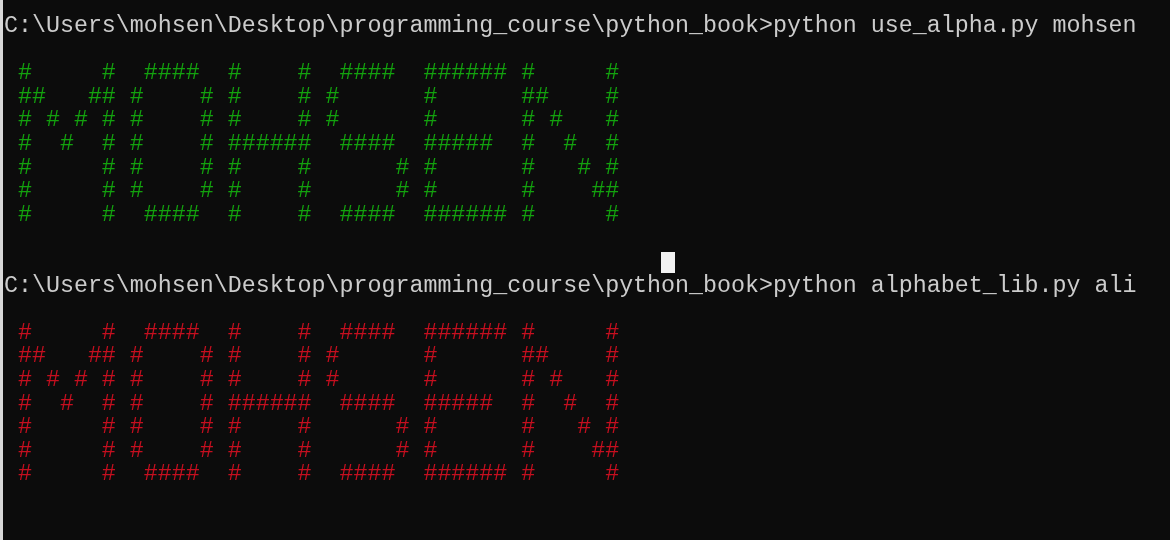 This screenshot has width=1170, height=540. What do you see at coordinates (570, 27) in the screenshot?
I see `command-prompt: C:\Users\mohsen\Desktop\programming_course\python_book>python use_alpha.py mohsen` at bounding box center [570, 27].